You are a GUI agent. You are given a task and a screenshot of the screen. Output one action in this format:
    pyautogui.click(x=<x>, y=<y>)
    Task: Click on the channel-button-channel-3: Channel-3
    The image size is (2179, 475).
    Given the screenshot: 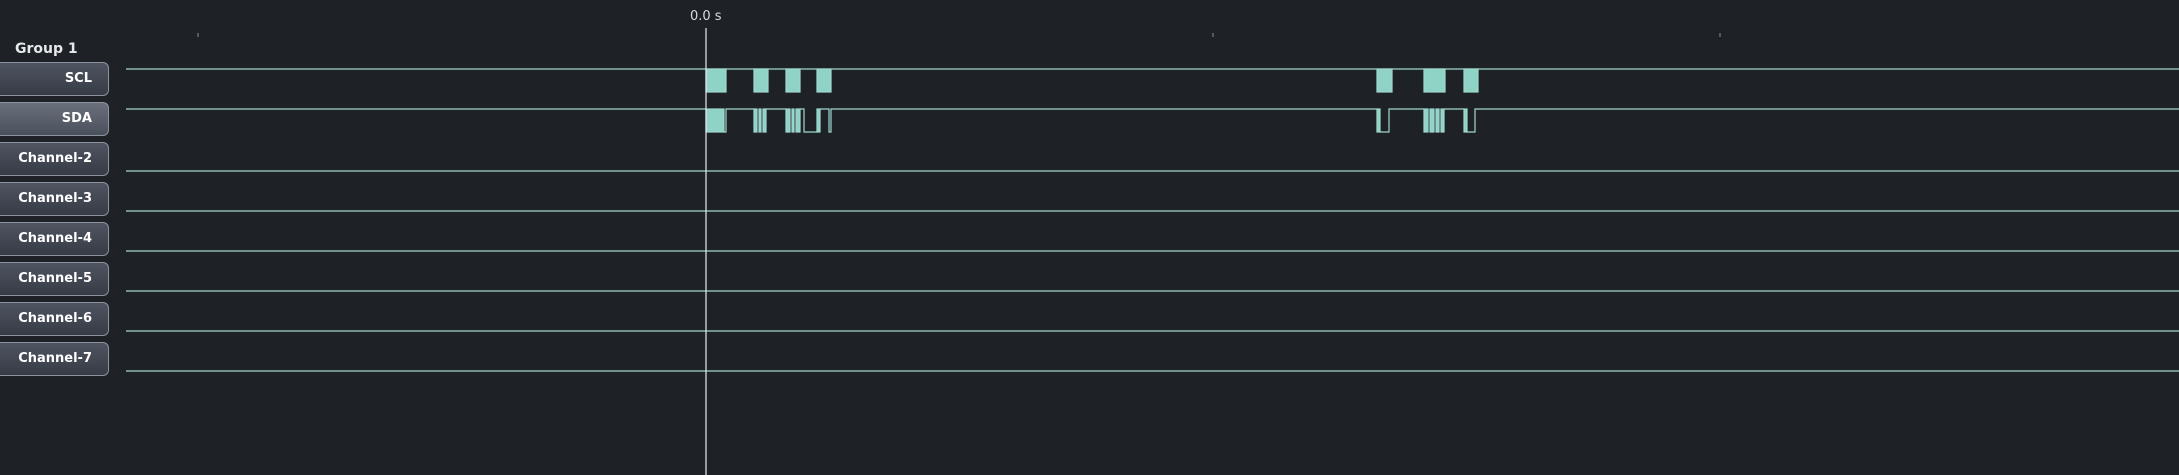 What is the action you would take?
    pyautogui.click(x=54, y=199)
    